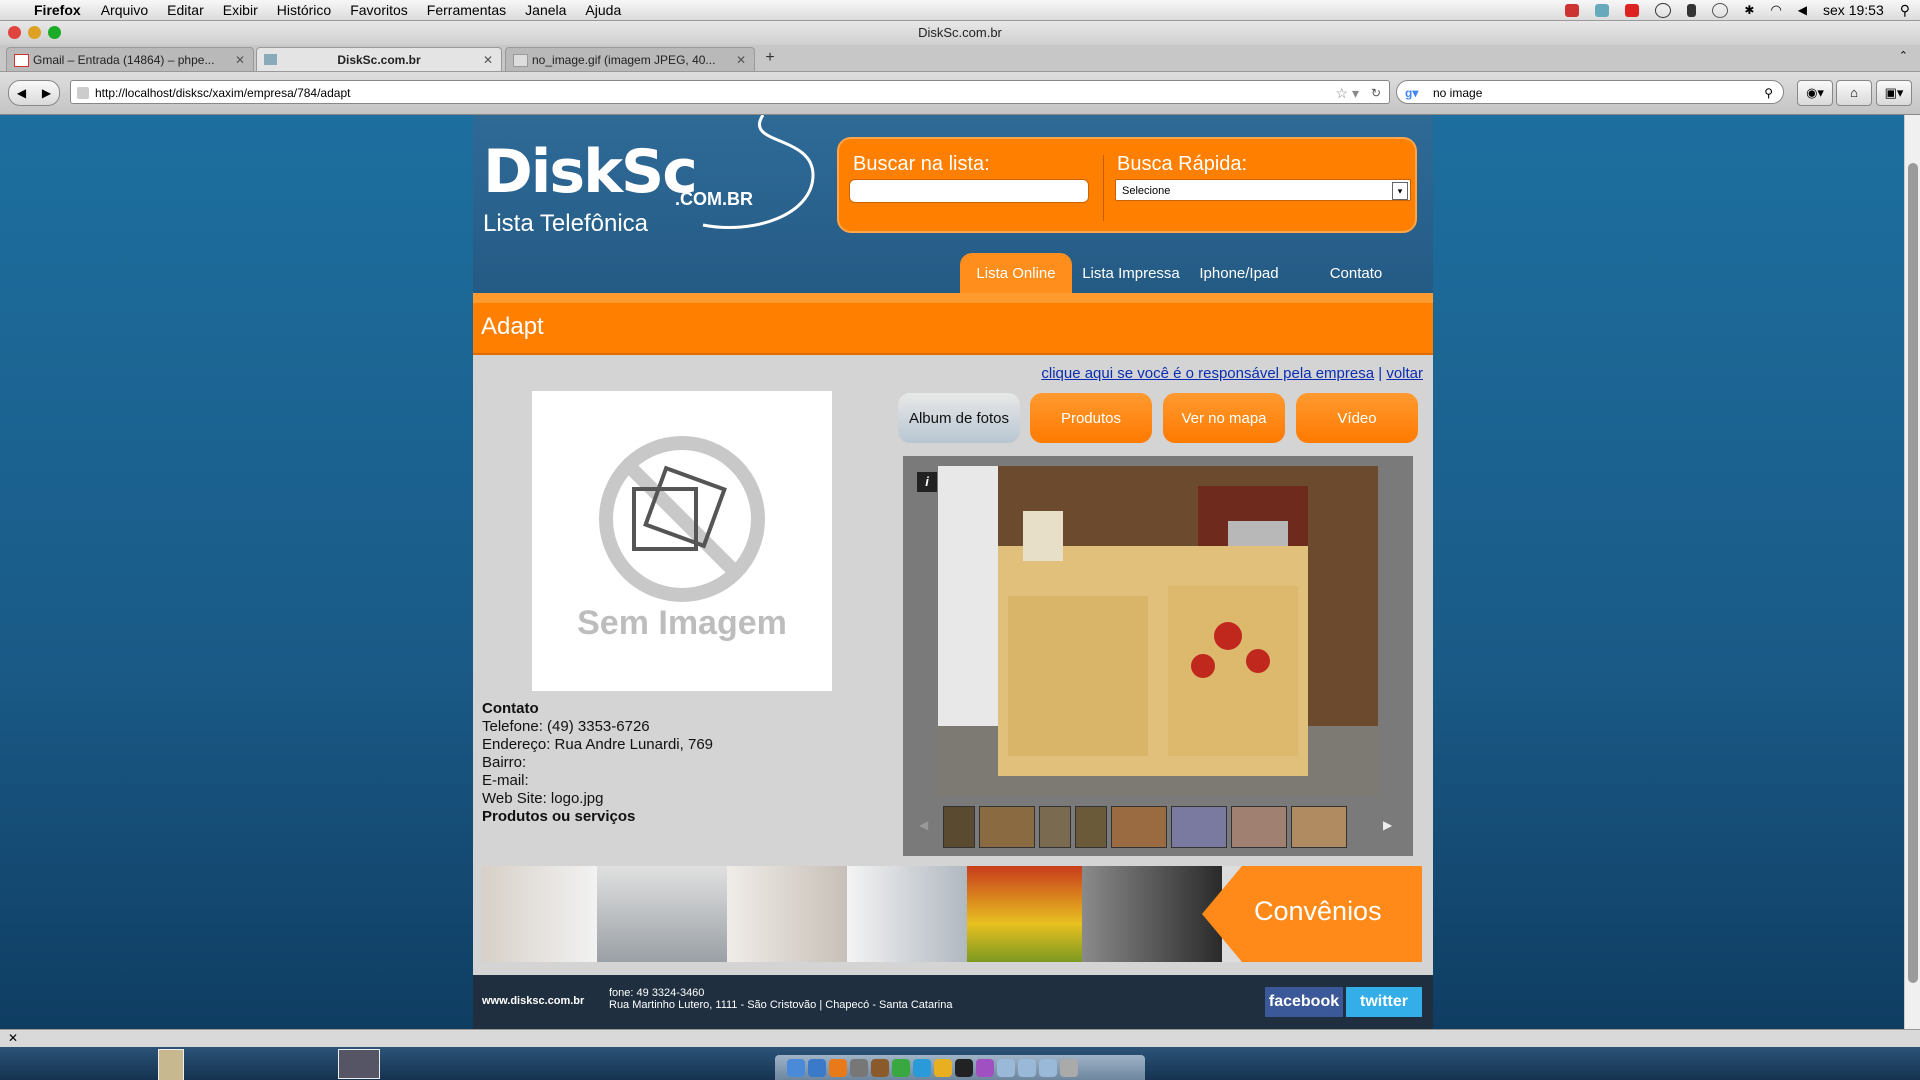  I want to click on skype-icon, so click(922, 1067).